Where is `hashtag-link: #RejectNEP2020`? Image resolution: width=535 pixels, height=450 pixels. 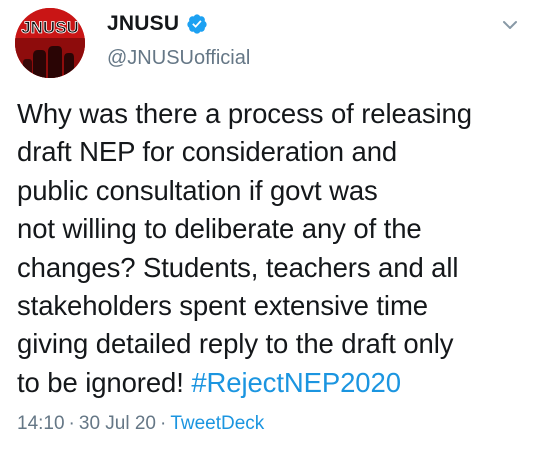 hashtag-link: #RejectNEP2020 is located at coordinates (296, 382).